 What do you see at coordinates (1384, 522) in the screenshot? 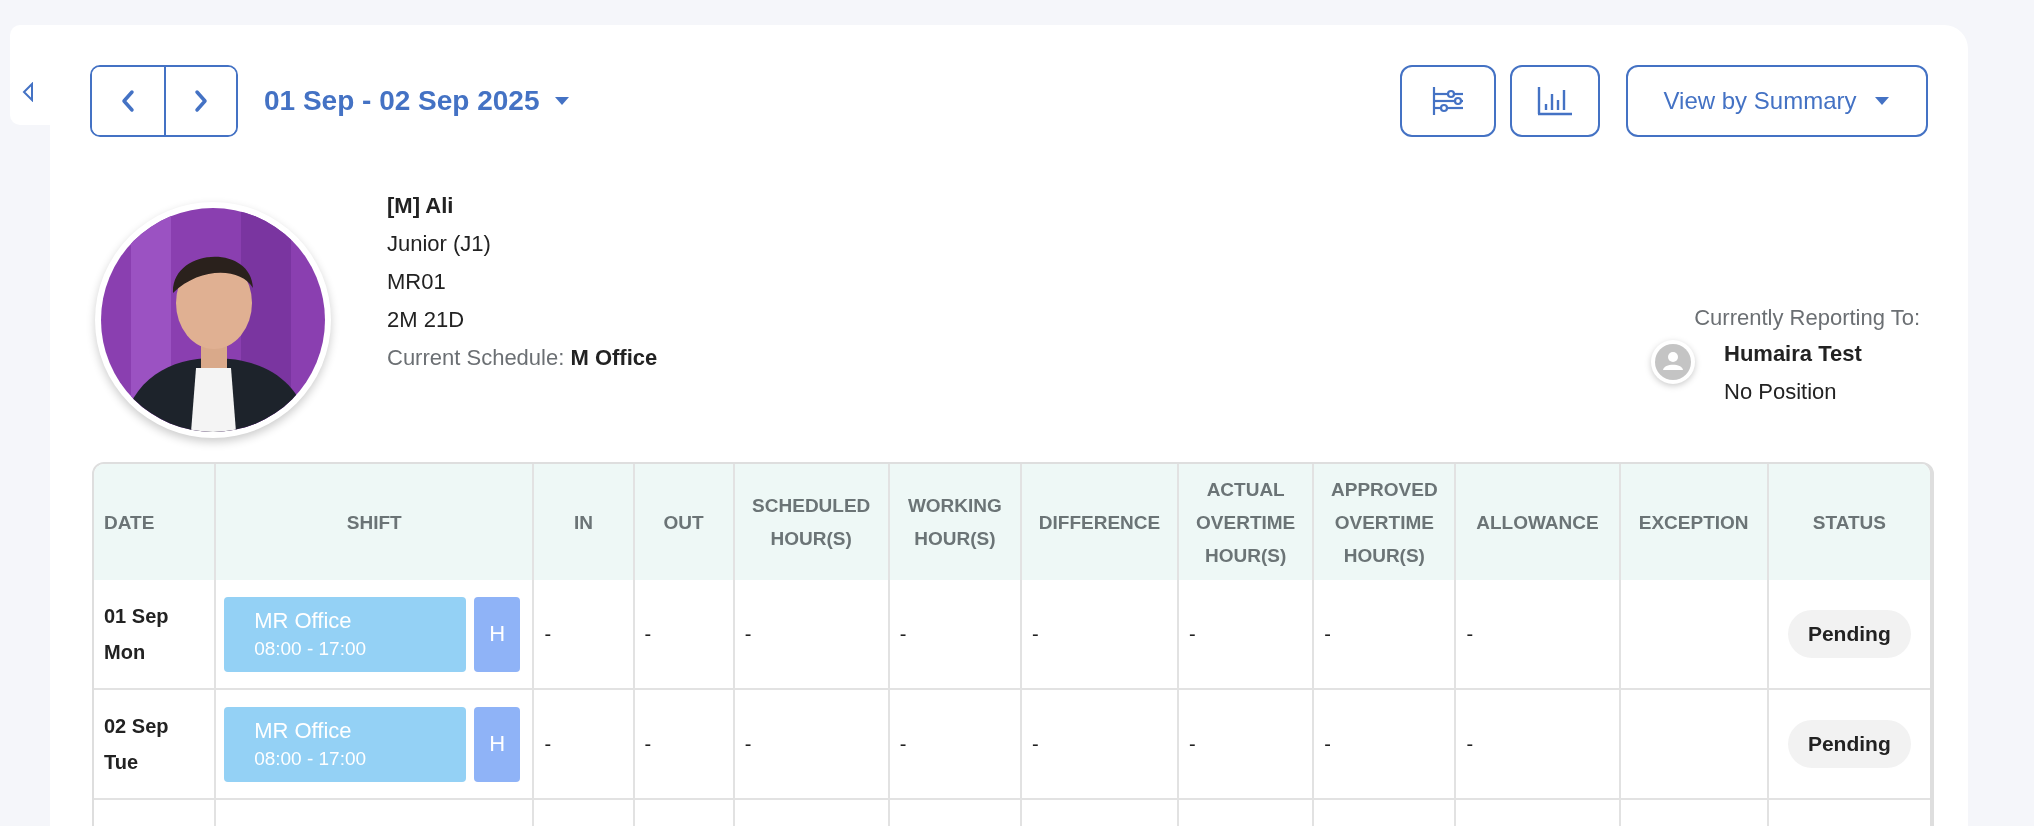
I see `column-header: APPROVED OVERTIME HOUR(S)` at bounding box center [1384, 522].